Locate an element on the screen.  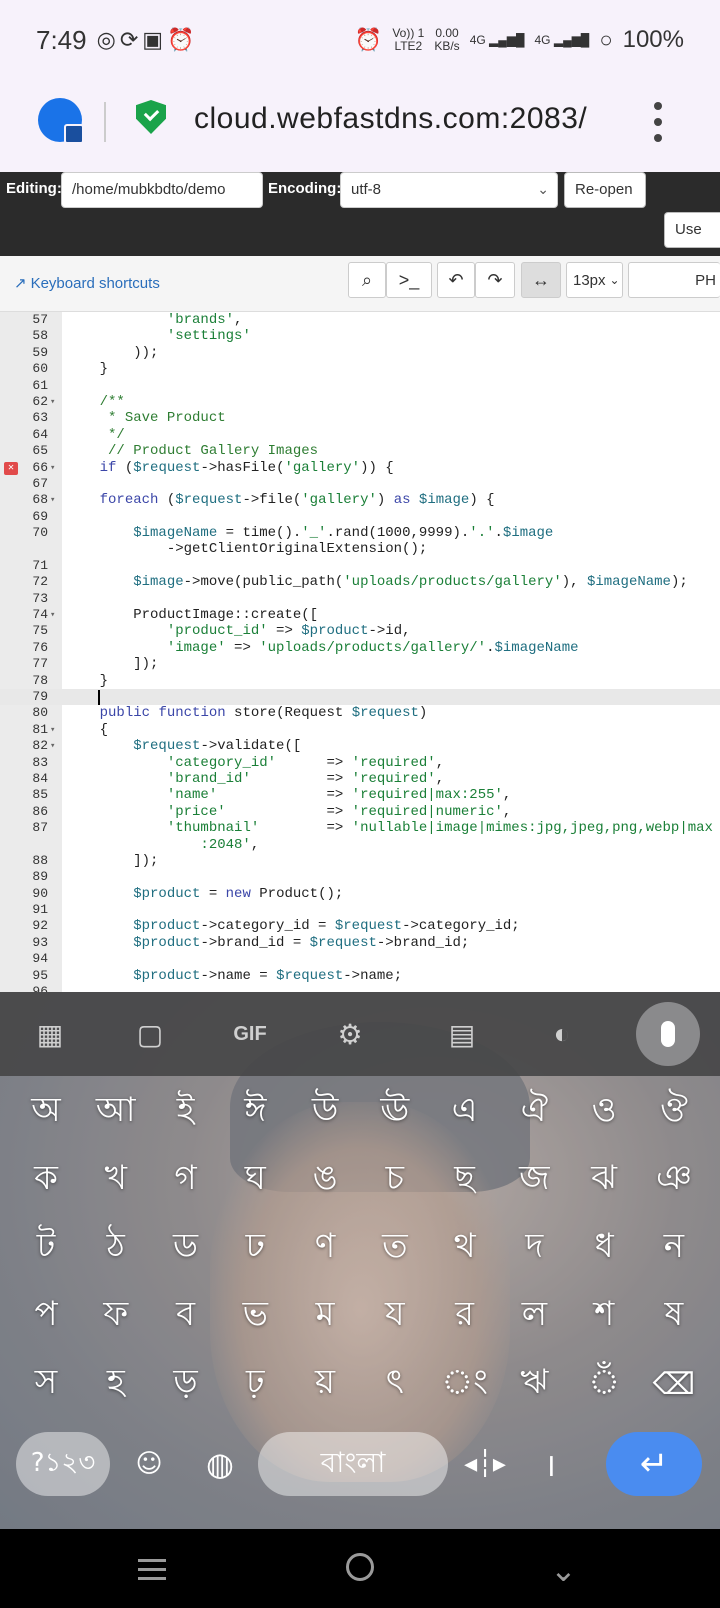
code-line: 91 is located at coordinates (360, 910).